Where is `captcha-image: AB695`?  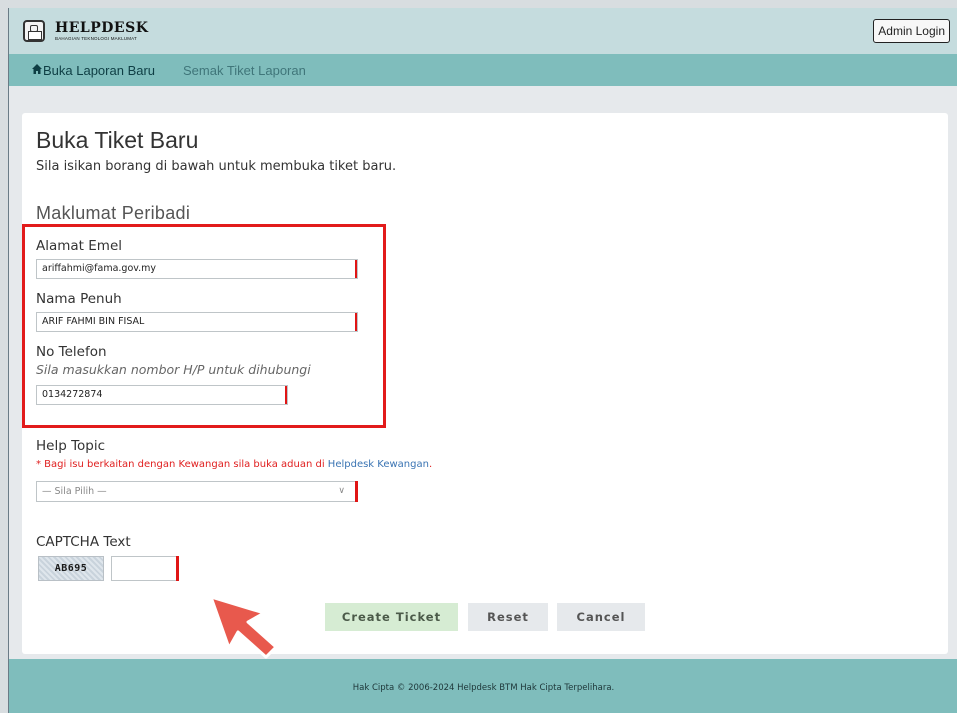
captcha-image: AB695 is located at coordinates (71, 568).